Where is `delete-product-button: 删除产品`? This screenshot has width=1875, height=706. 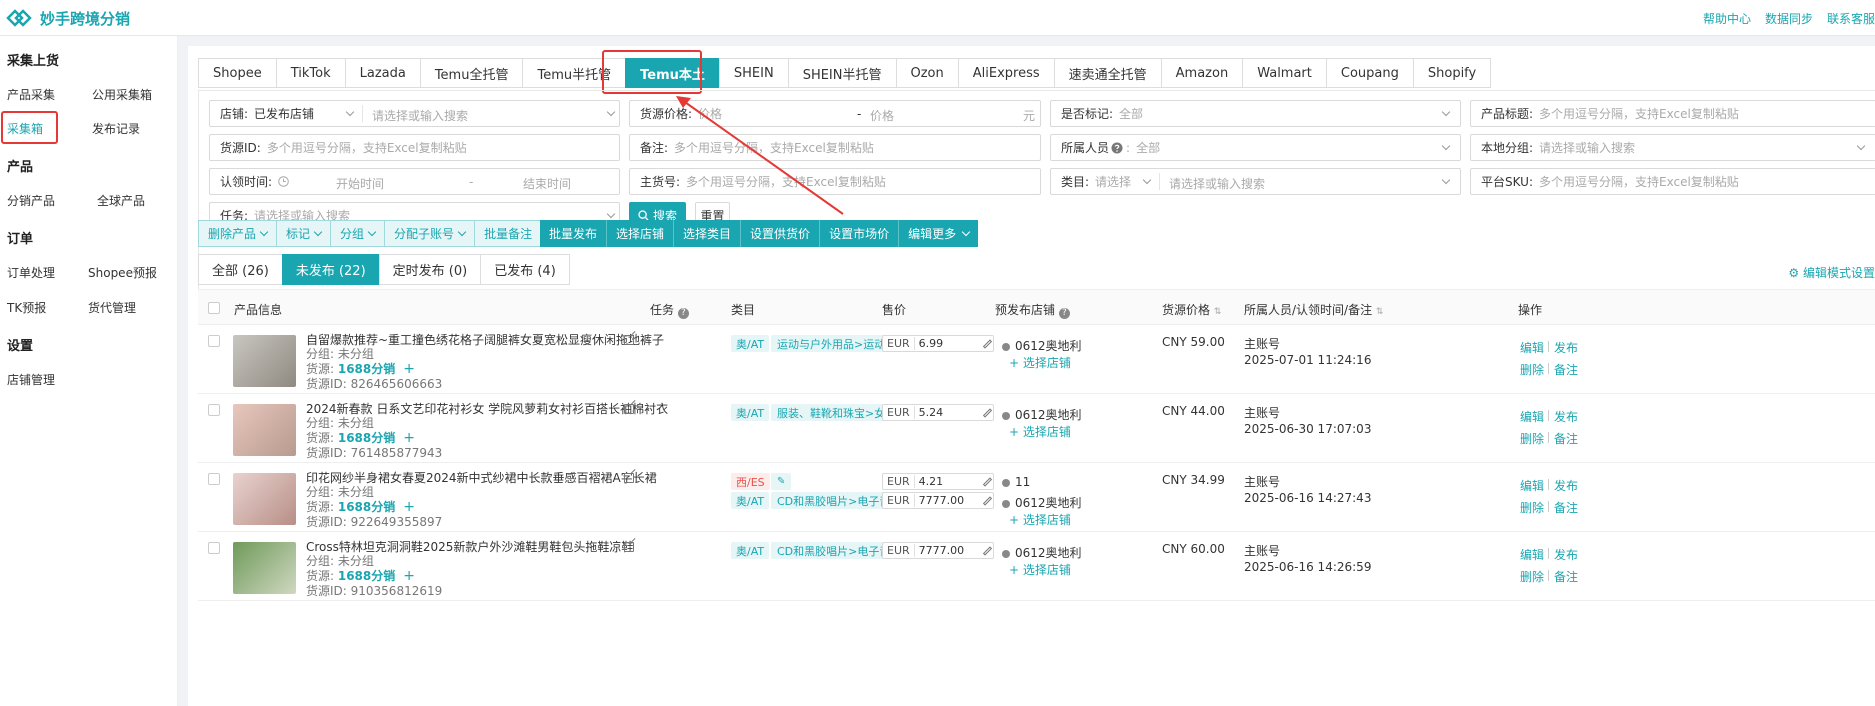
delete-product-button: 删除产品 is located at coordinates (237, 233).